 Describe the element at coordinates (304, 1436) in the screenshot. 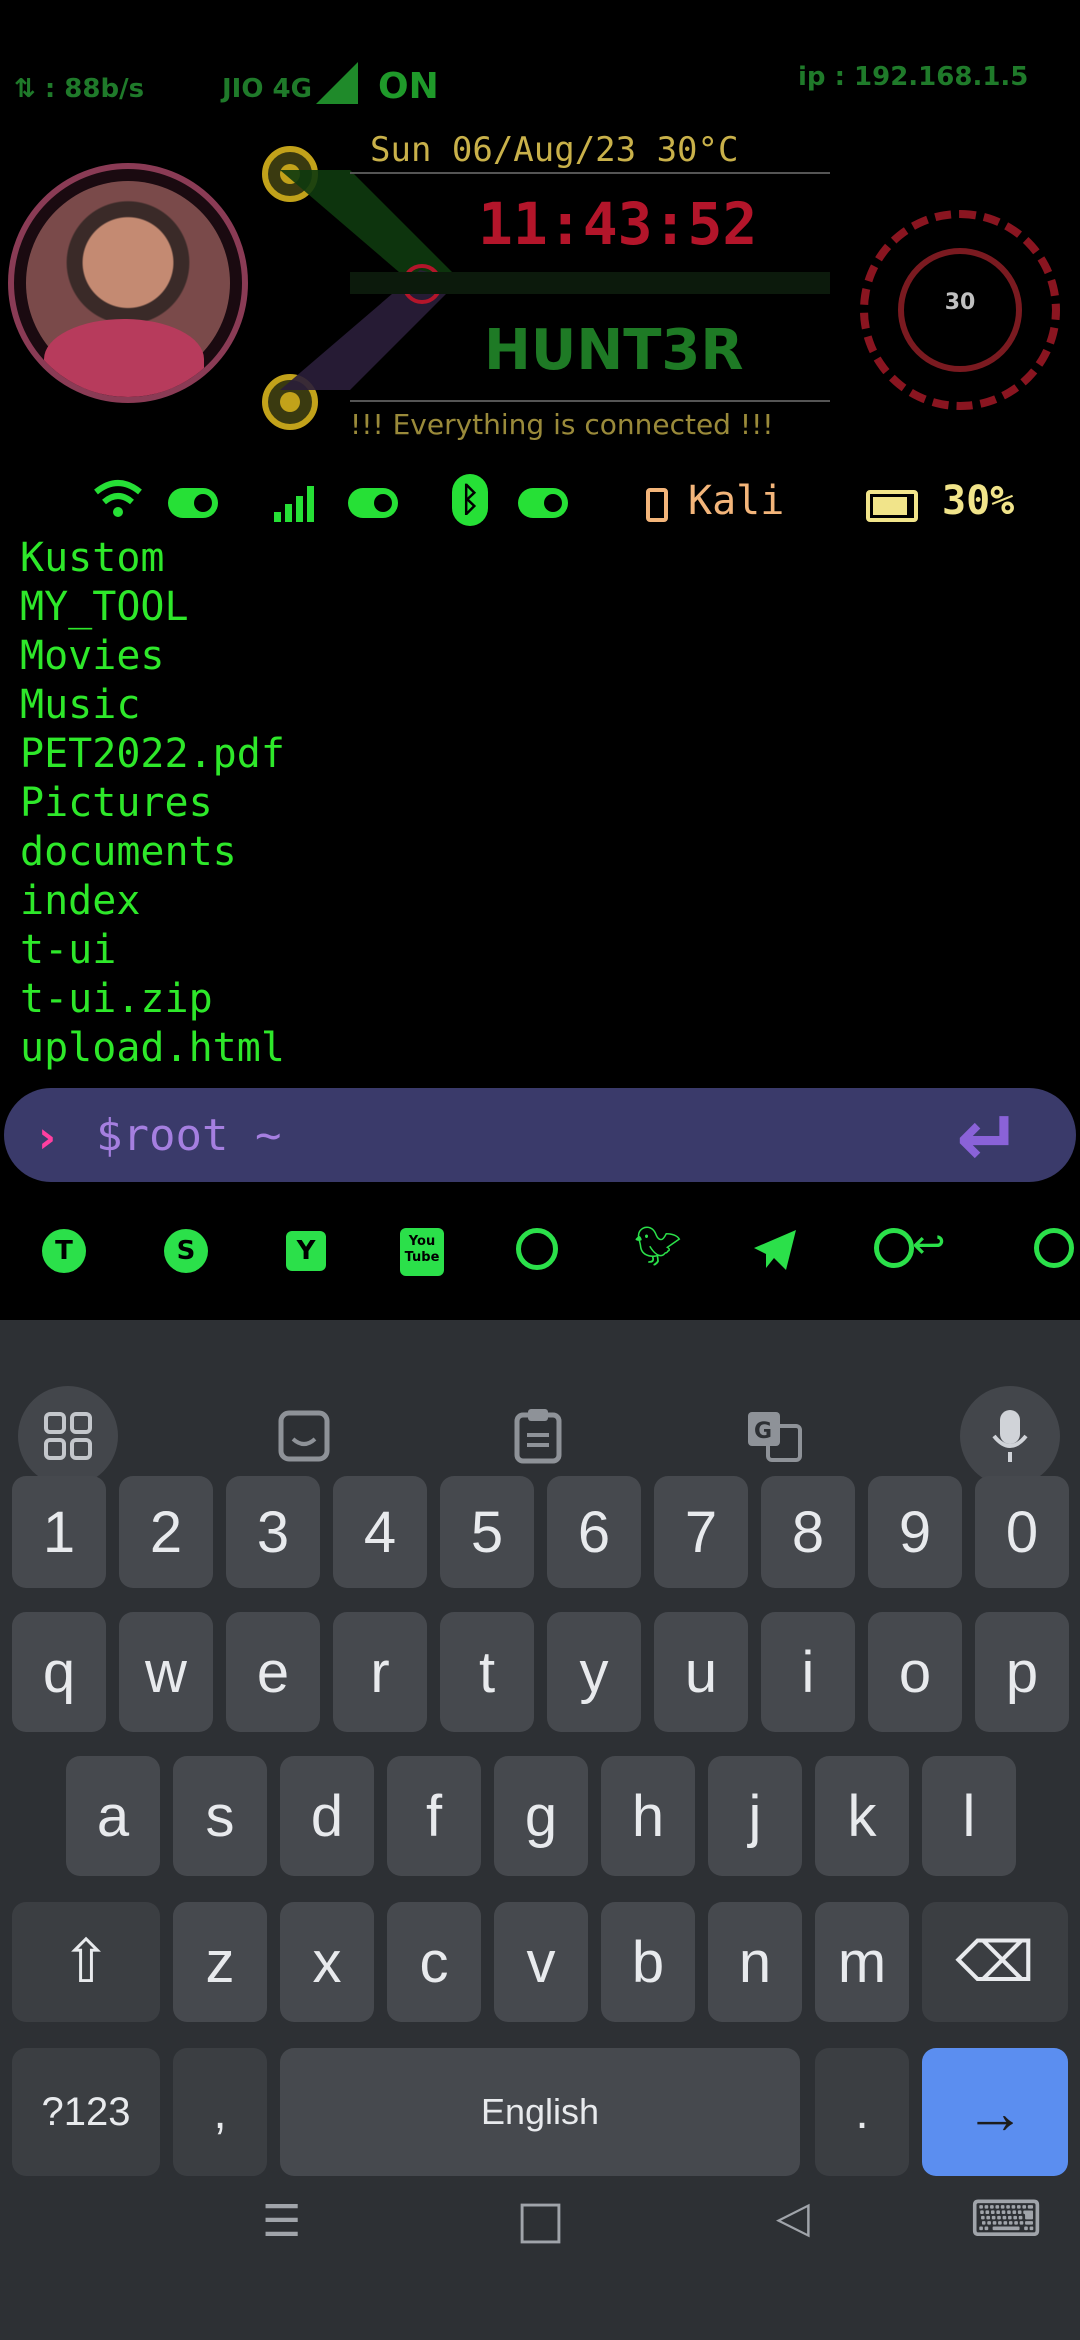

I see `sticker-icon` at that location.